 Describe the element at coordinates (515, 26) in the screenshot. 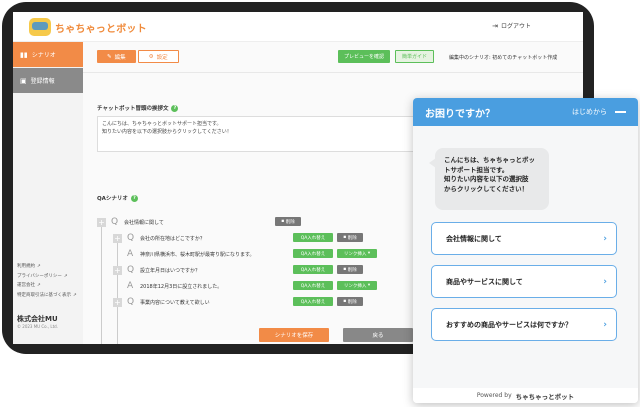

I see `logout-label: ログアウト` at that location.